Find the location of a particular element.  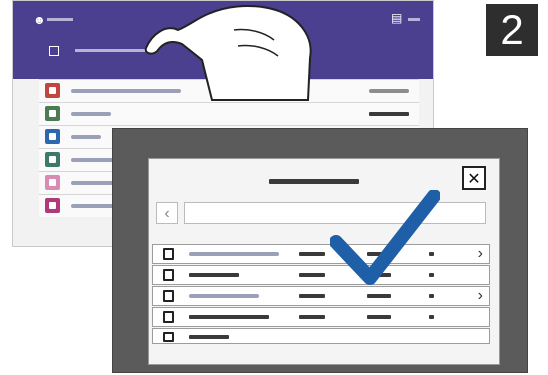

app-row is located at coordinates (229, 113).